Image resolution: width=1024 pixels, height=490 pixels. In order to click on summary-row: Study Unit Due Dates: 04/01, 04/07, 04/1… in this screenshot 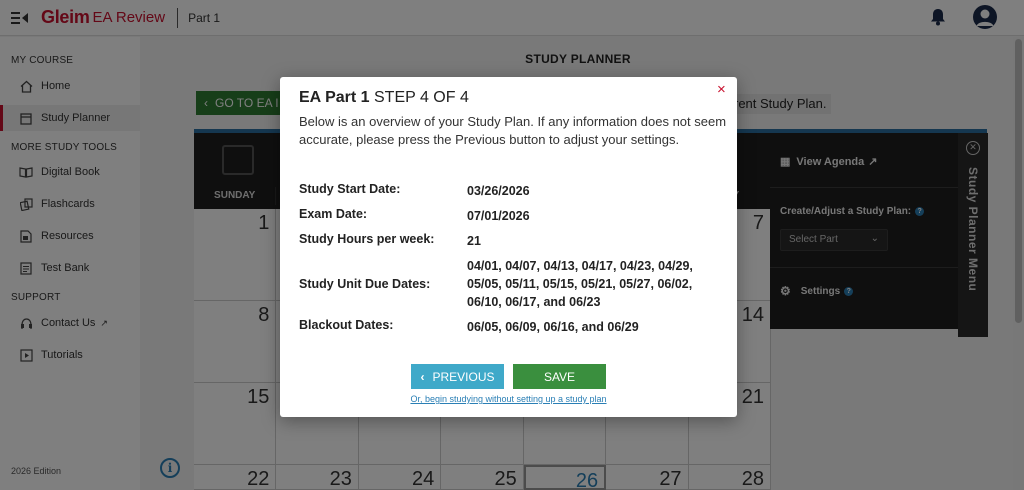, I will do `click(508, 284)`.